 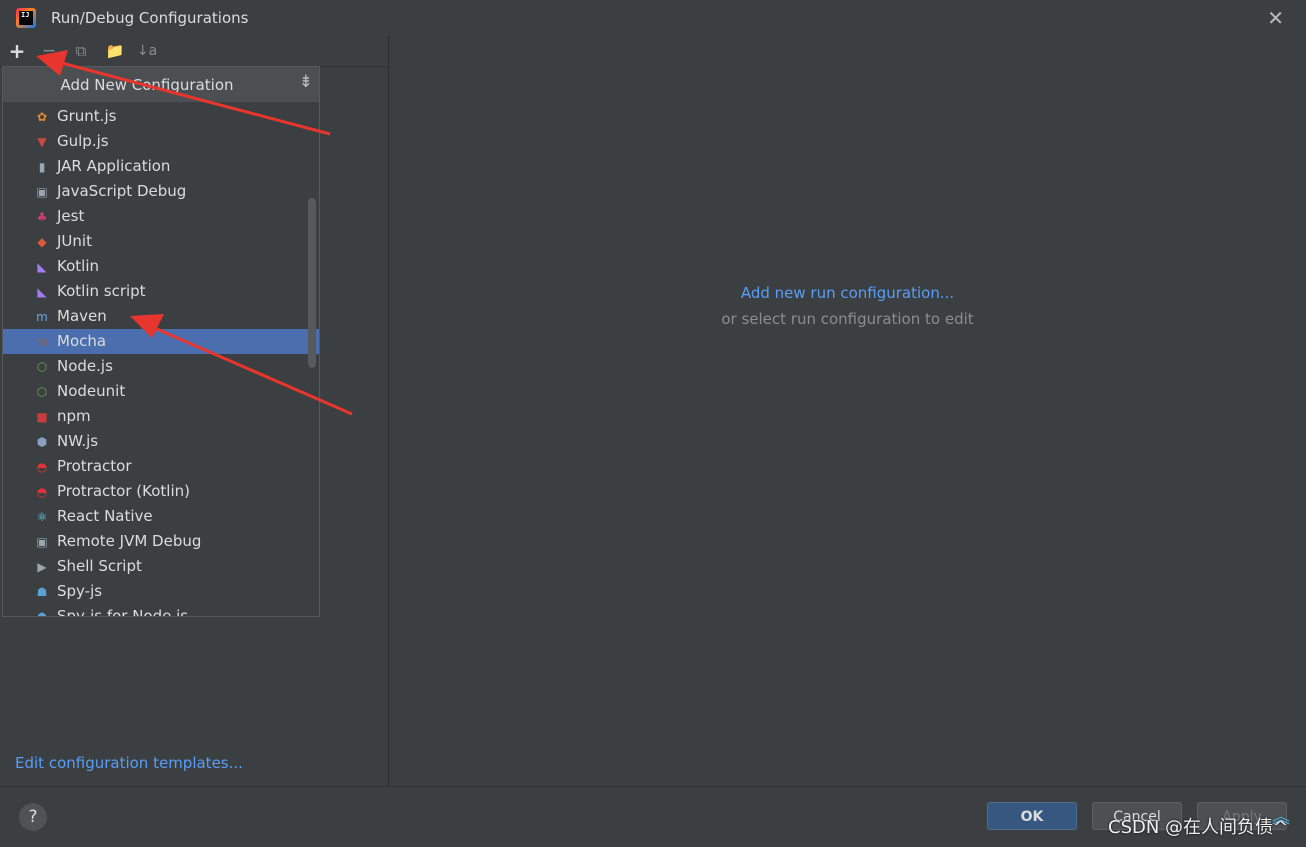 What do you see at coordinates (161, 416) in the screenshot?
I see `config-type-item: ■ npm` at bounding box center [161, 416].